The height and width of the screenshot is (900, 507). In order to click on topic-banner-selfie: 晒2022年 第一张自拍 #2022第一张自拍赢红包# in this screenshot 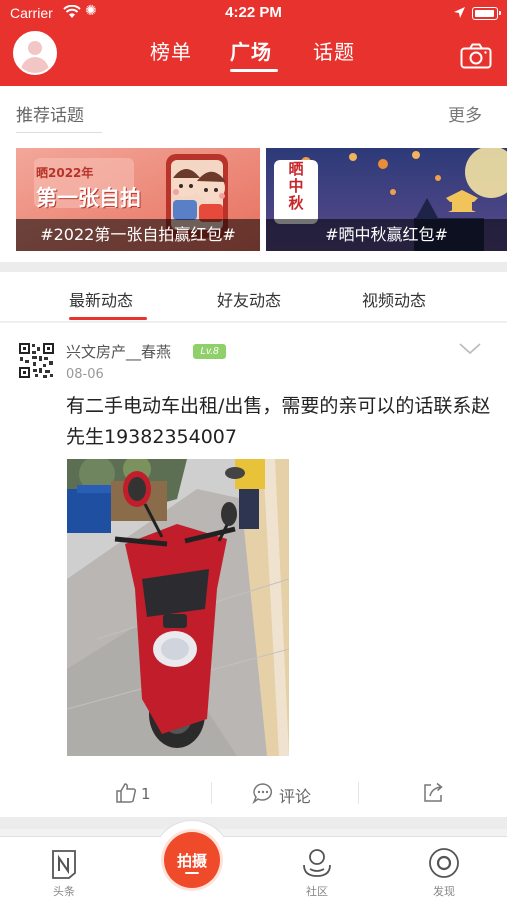, I will do `click(138, 199)`.